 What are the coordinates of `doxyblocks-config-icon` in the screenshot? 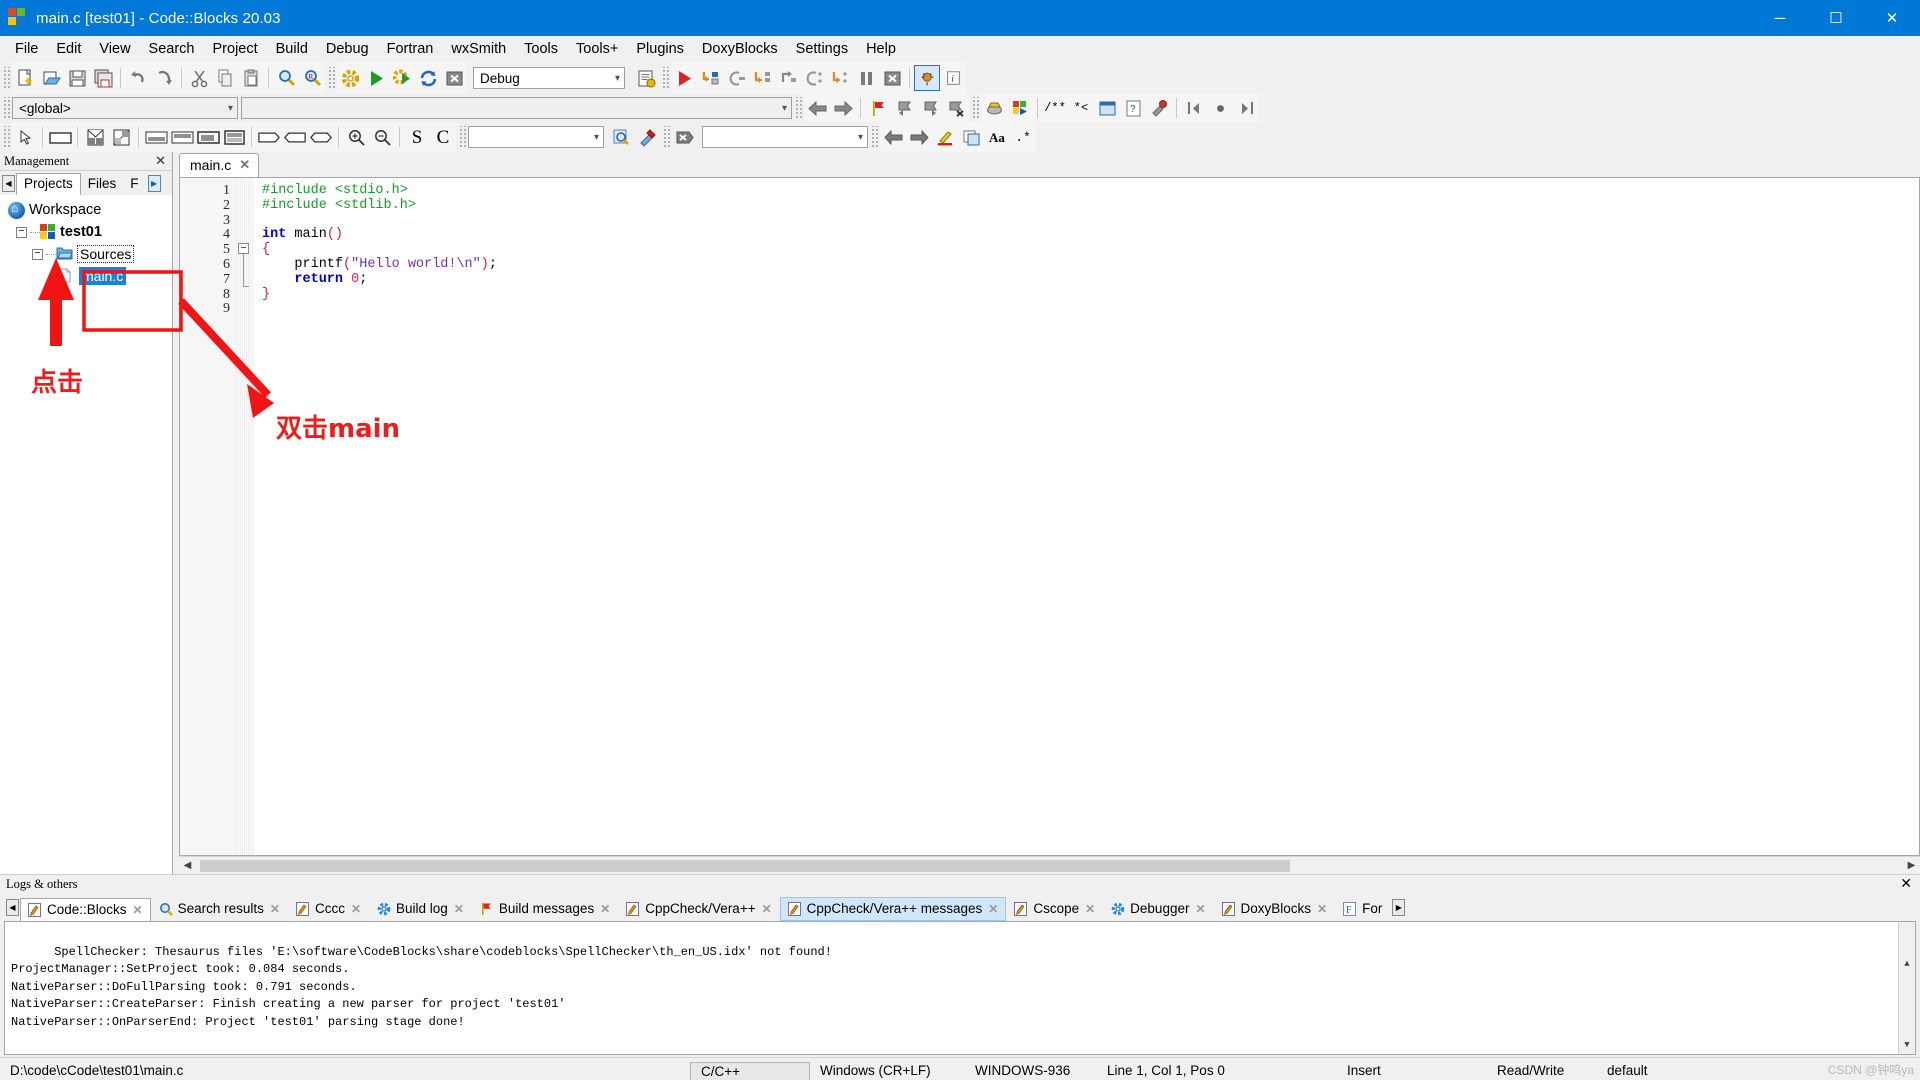 It's located at (1159, 108).